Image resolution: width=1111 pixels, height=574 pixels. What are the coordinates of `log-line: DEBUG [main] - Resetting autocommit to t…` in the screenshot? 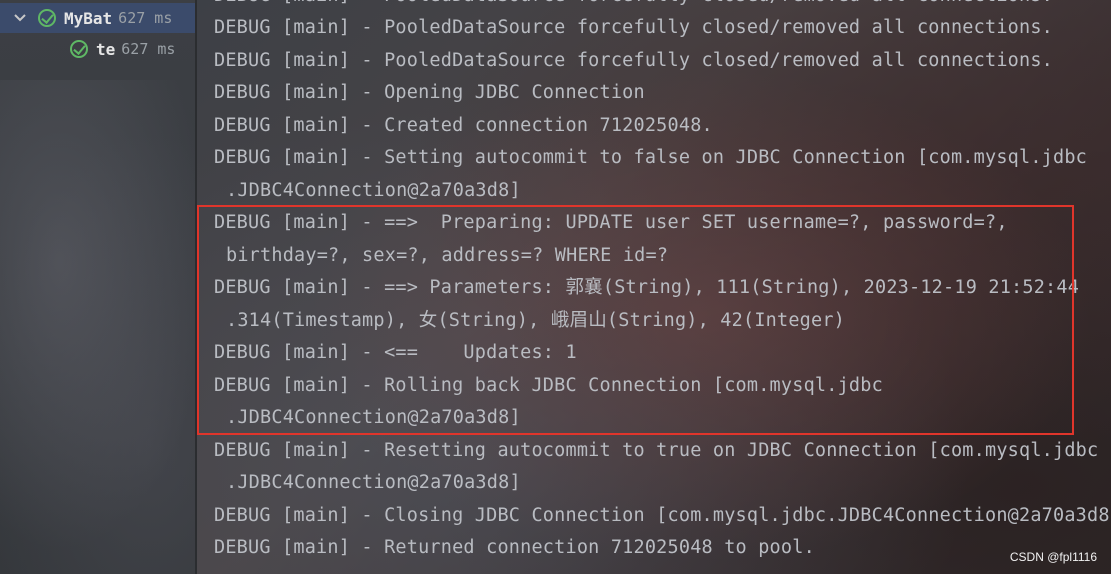 It's located at (656, 450).